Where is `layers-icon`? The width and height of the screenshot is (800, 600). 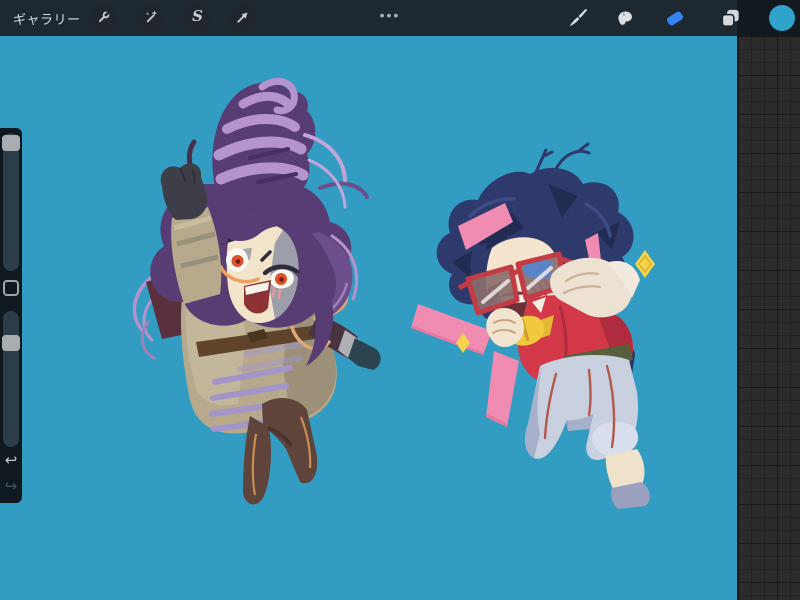 layers-icon is located at coordinates (730, 18).